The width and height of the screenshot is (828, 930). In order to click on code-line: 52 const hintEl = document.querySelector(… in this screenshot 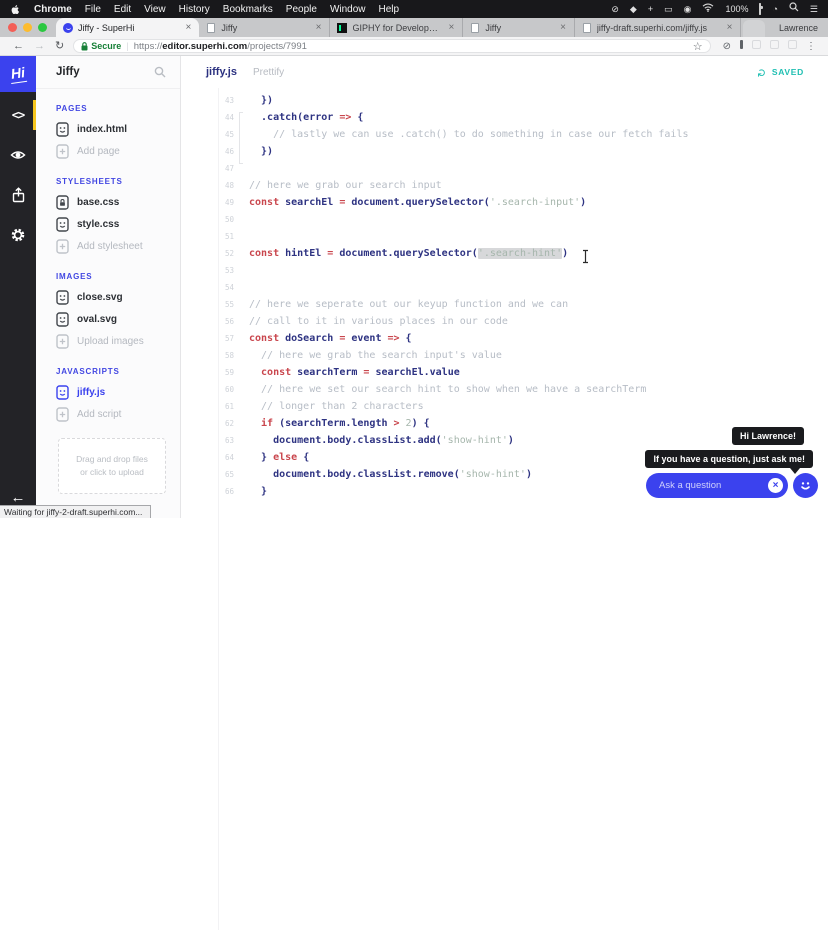, I will do `click(505, 253)`.